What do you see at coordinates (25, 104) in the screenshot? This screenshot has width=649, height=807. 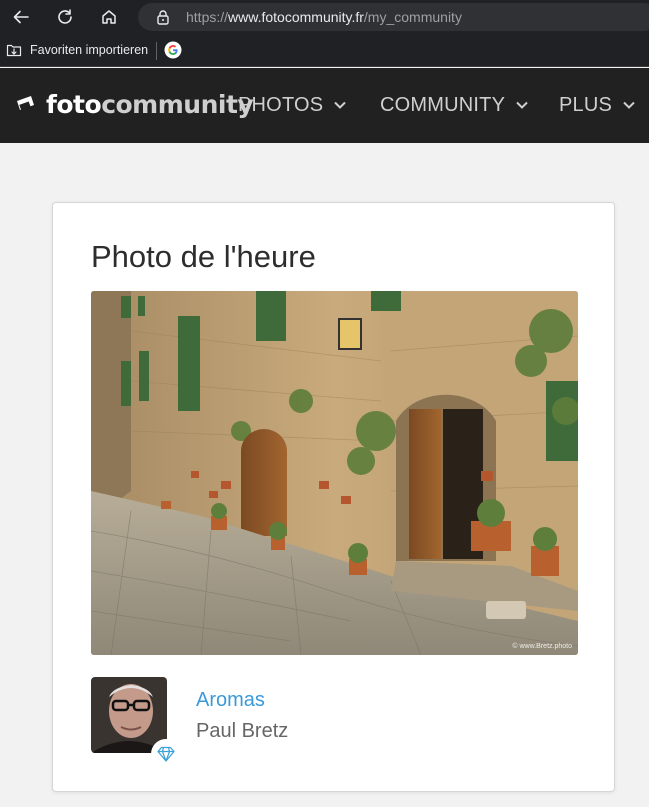 I see `camera-logo-icon` at bounding box center [25, 104].